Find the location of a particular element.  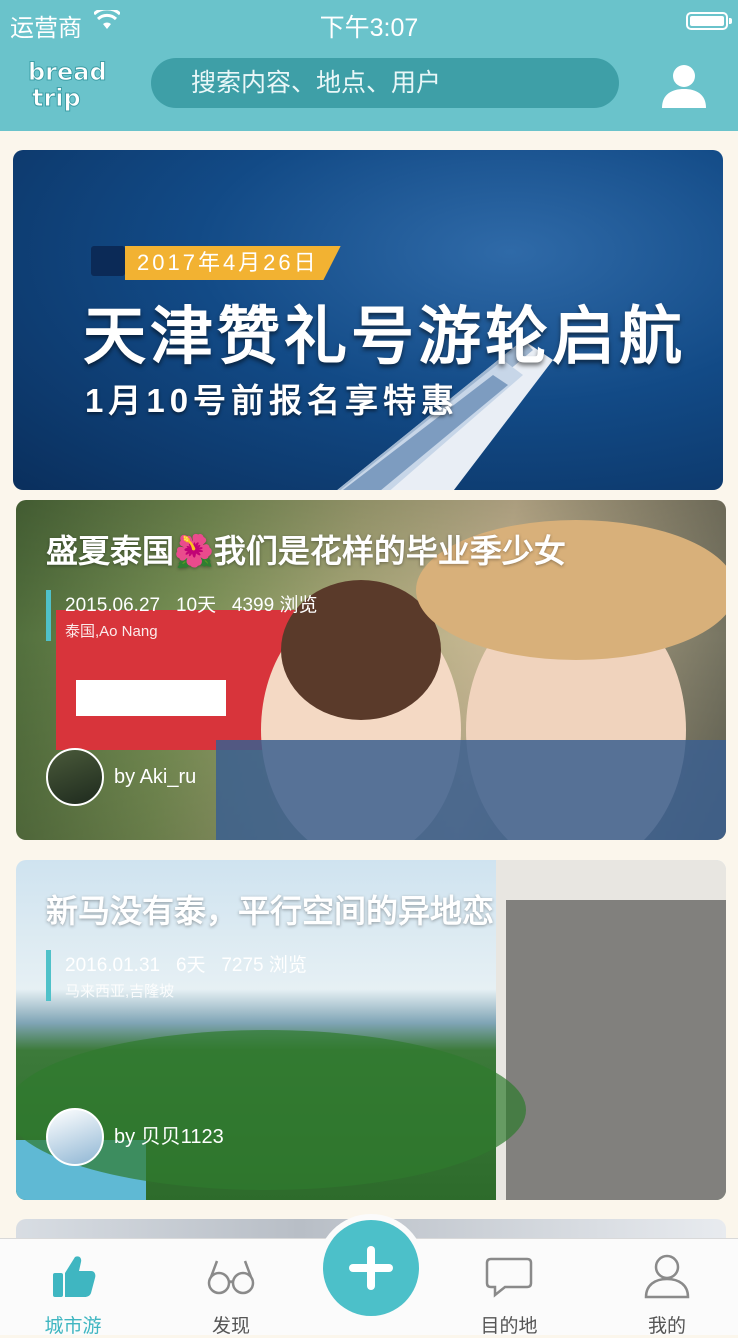

author-name: by 贝贝1123 is located at coordinates (169, 1137).